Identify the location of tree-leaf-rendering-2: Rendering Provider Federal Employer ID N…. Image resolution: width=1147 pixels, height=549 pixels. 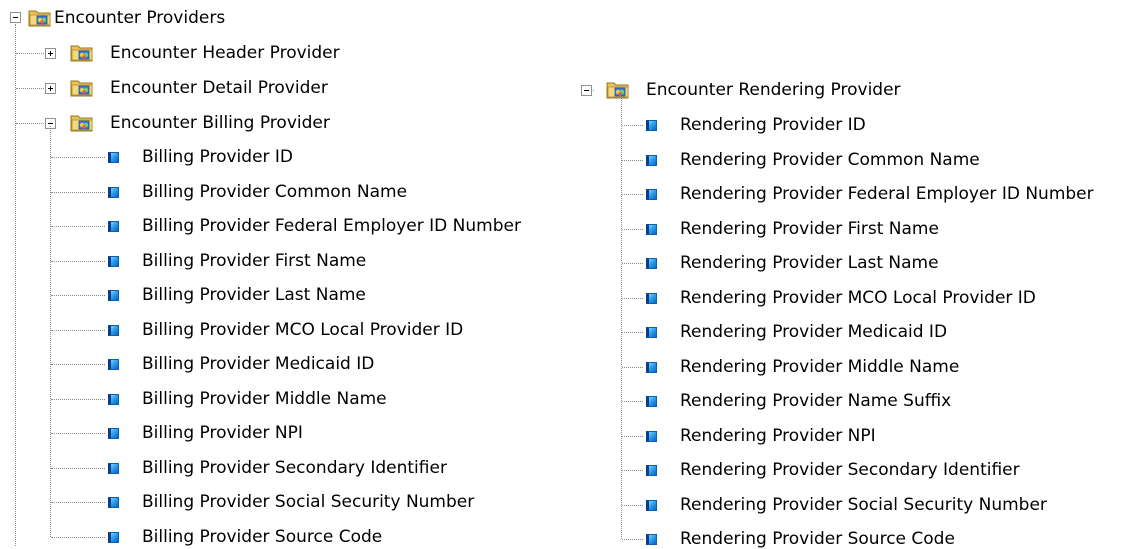
(887, 194).